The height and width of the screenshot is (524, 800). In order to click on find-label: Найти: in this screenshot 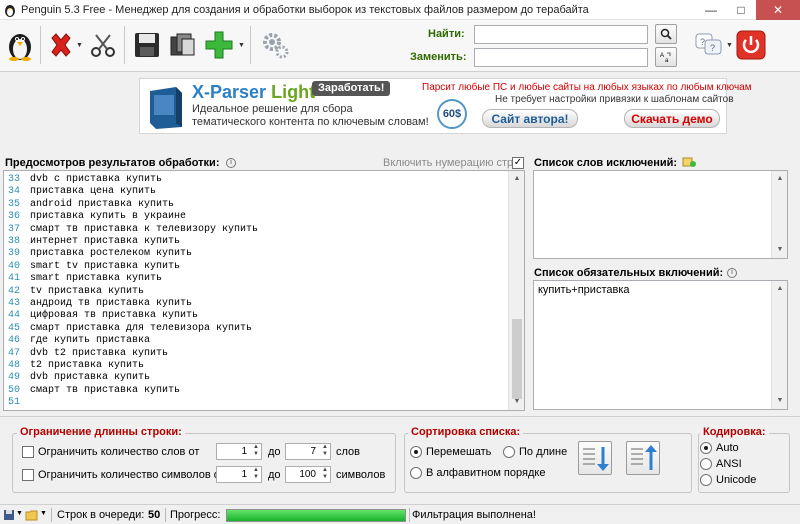, I will do `click(446, 34)`.